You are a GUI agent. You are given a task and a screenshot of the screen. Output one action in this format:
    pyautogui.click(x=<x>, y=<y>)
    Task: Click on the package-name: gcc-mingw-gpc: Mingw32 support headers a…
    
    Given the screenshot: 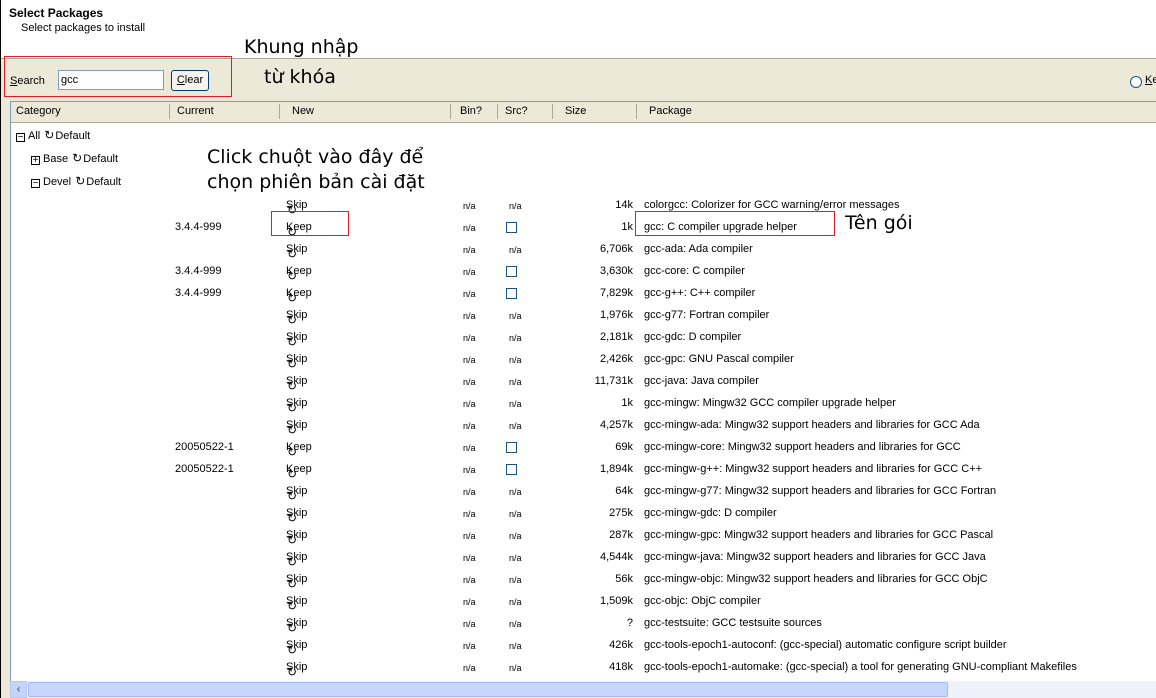 What is the action you would take?
    pyautogui.click(x=819, y=535)
    